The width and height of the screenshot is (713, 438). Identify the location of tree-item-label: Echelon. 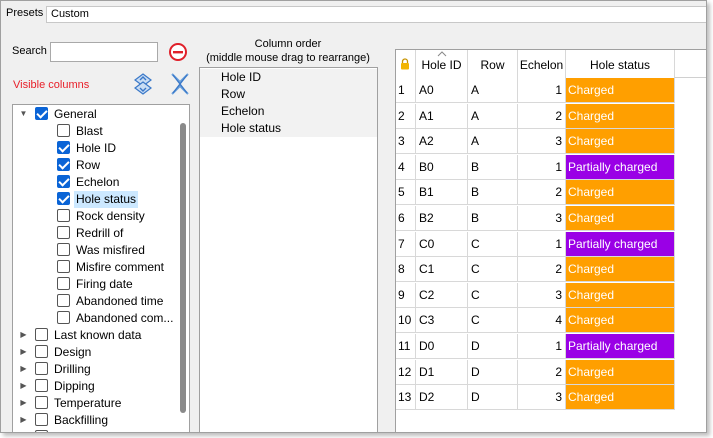
(98, 182).